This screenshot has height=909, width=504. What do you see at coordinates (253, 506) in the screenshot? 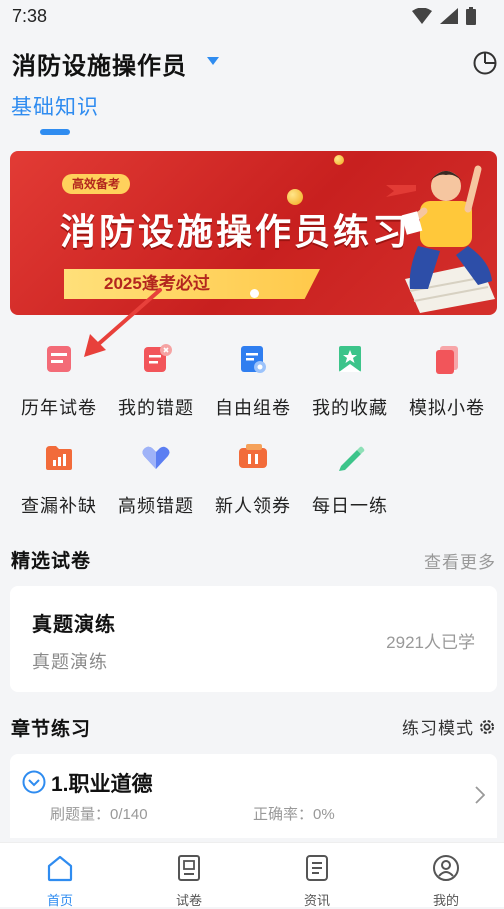
I see `grid-item-label: 新人领券` at bounding box center [253, 506].